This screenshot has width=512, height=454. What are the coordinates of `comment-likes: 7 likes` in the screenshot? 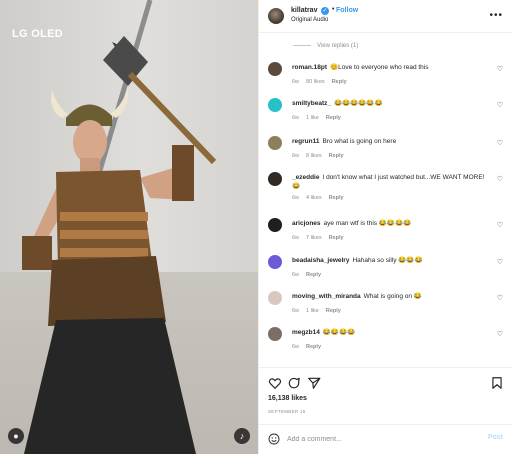 It's located at (314, 238).